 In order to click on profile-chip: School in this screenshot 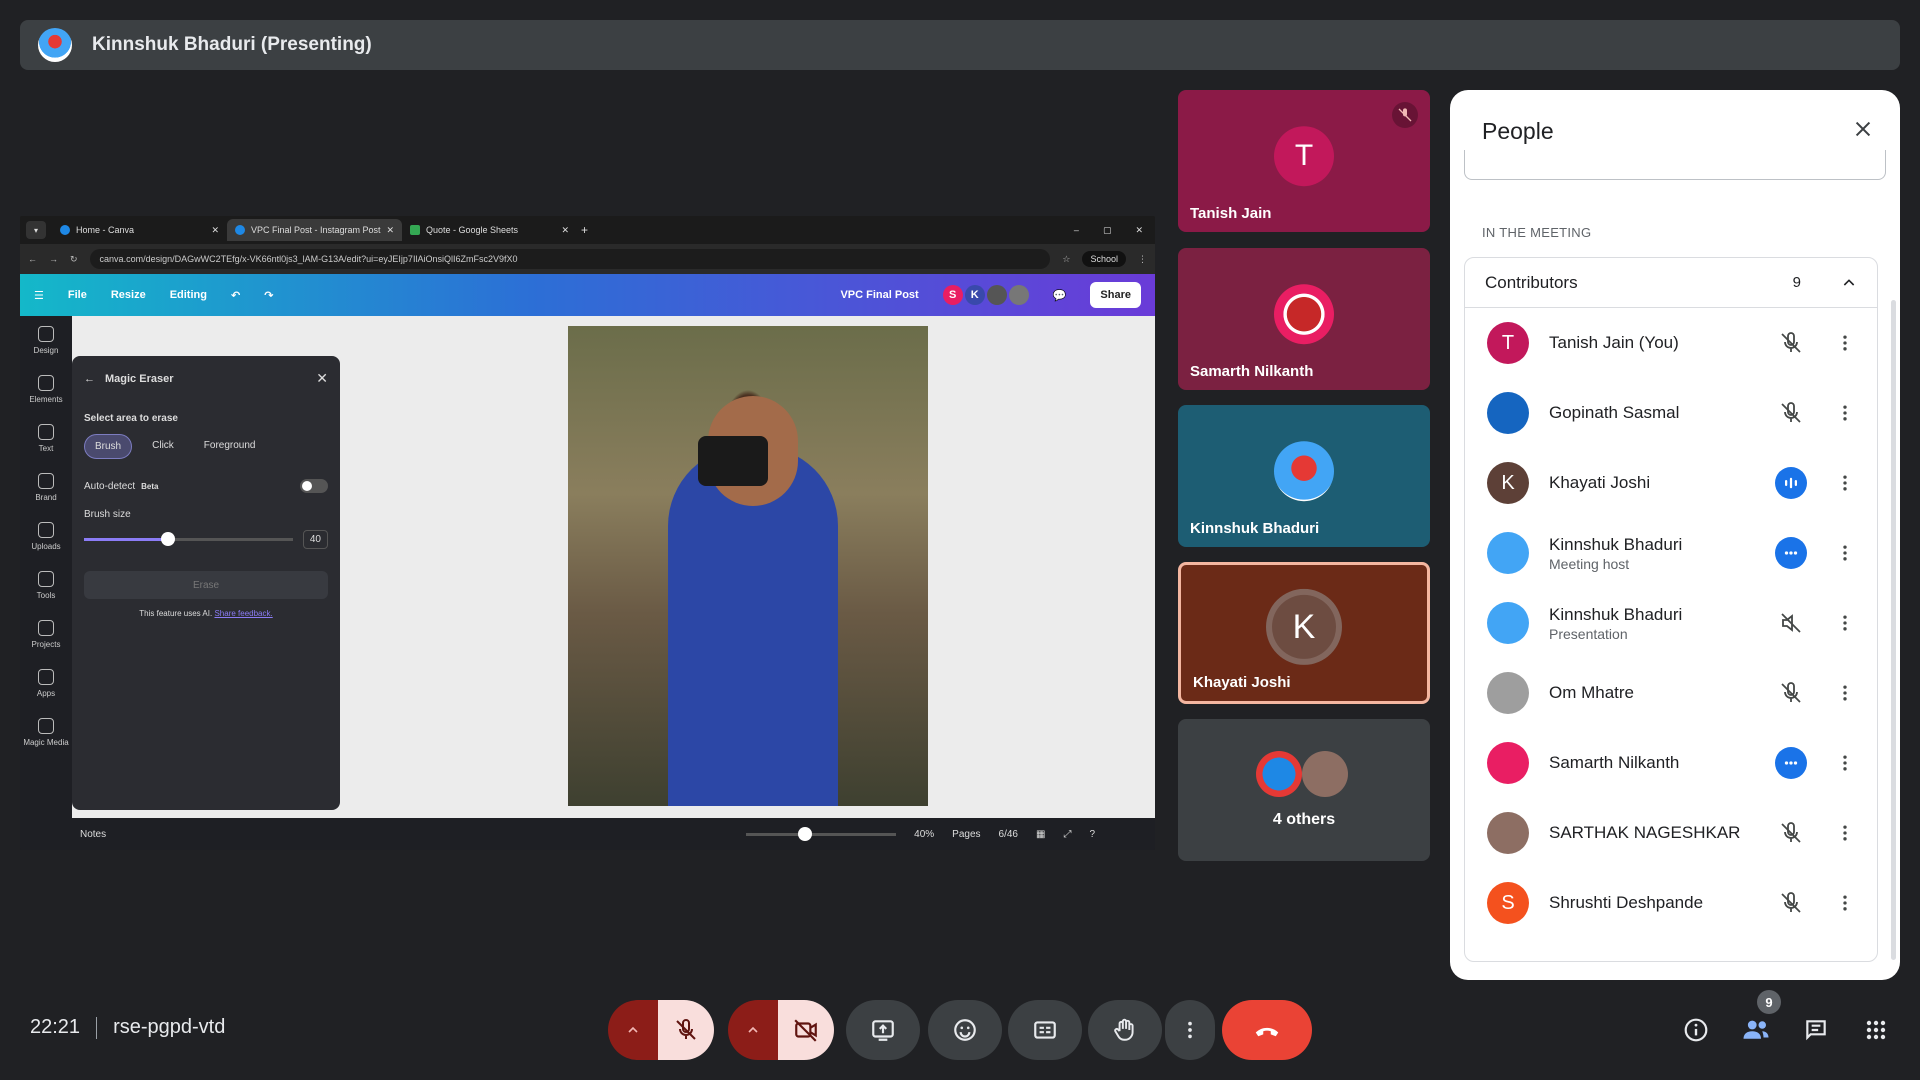, I will do `click(1104, 259)`.